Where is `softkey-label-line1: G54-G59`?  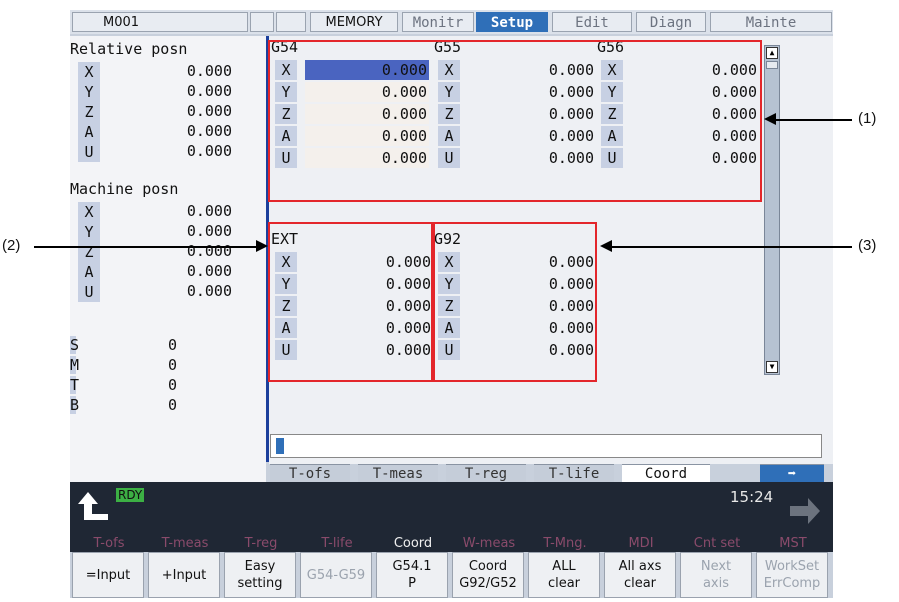 softkey-label-line1: G54-G59 is located at coordinates (336, 575).